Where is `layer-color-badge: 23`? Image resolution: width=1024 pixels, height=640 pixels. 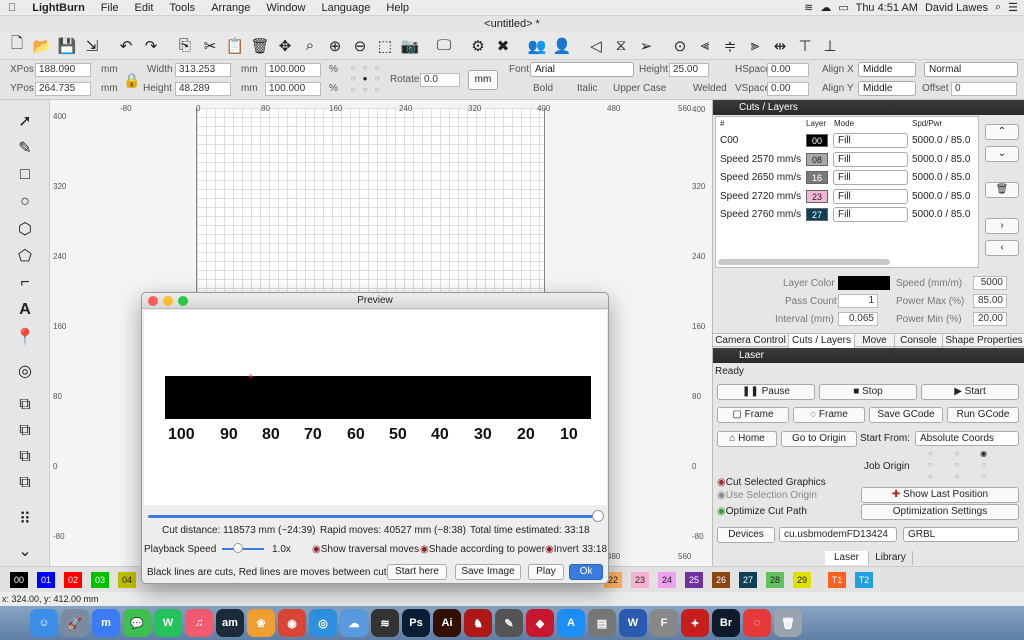
layer-color-badge: 23 is located at coordinates (817, 196).